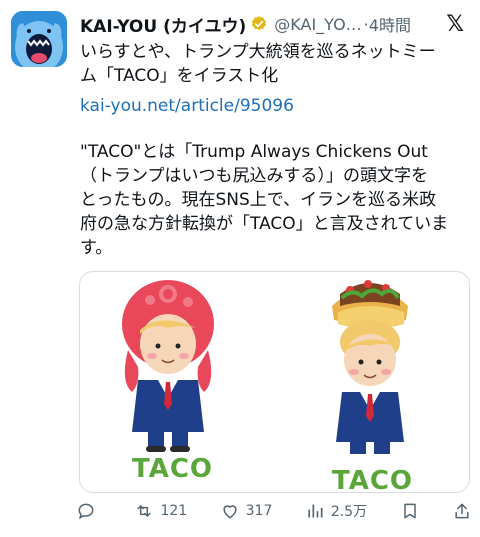  What do you see at coordinates (275, 106) in the screenshot?
I see `article-link: kai-you.net/article/95096` at bounding box center [275, 106].